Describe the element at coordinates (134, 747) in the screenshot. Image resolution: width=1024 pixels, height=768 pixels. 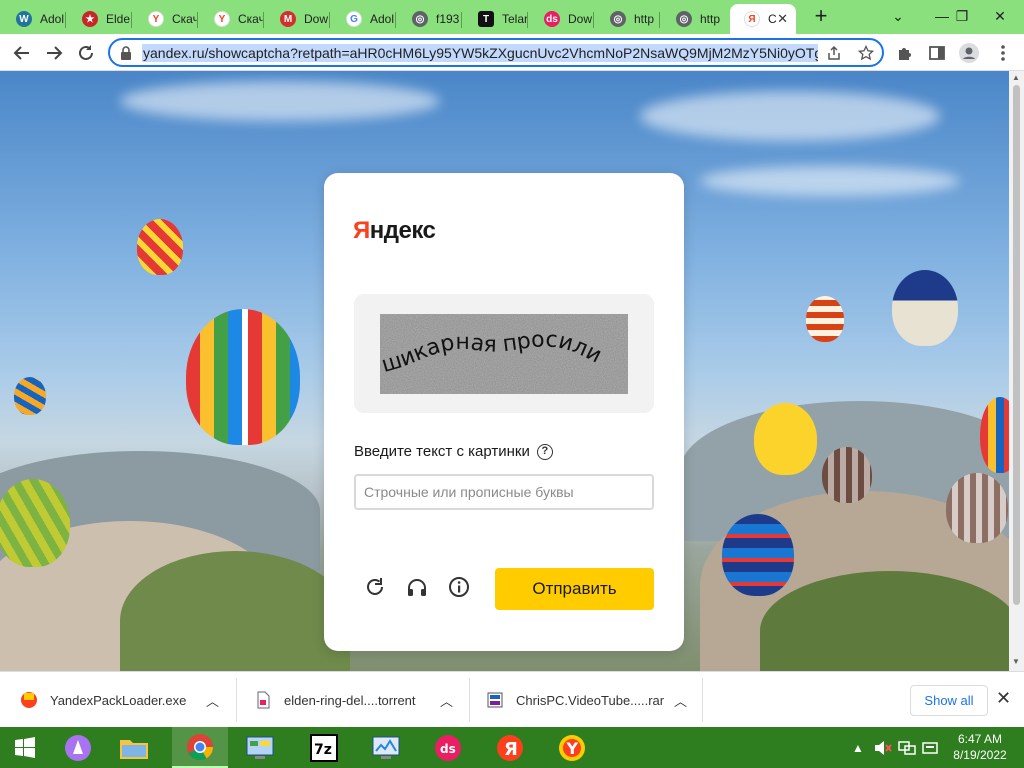
I see `file-explorer-icon` at that location.